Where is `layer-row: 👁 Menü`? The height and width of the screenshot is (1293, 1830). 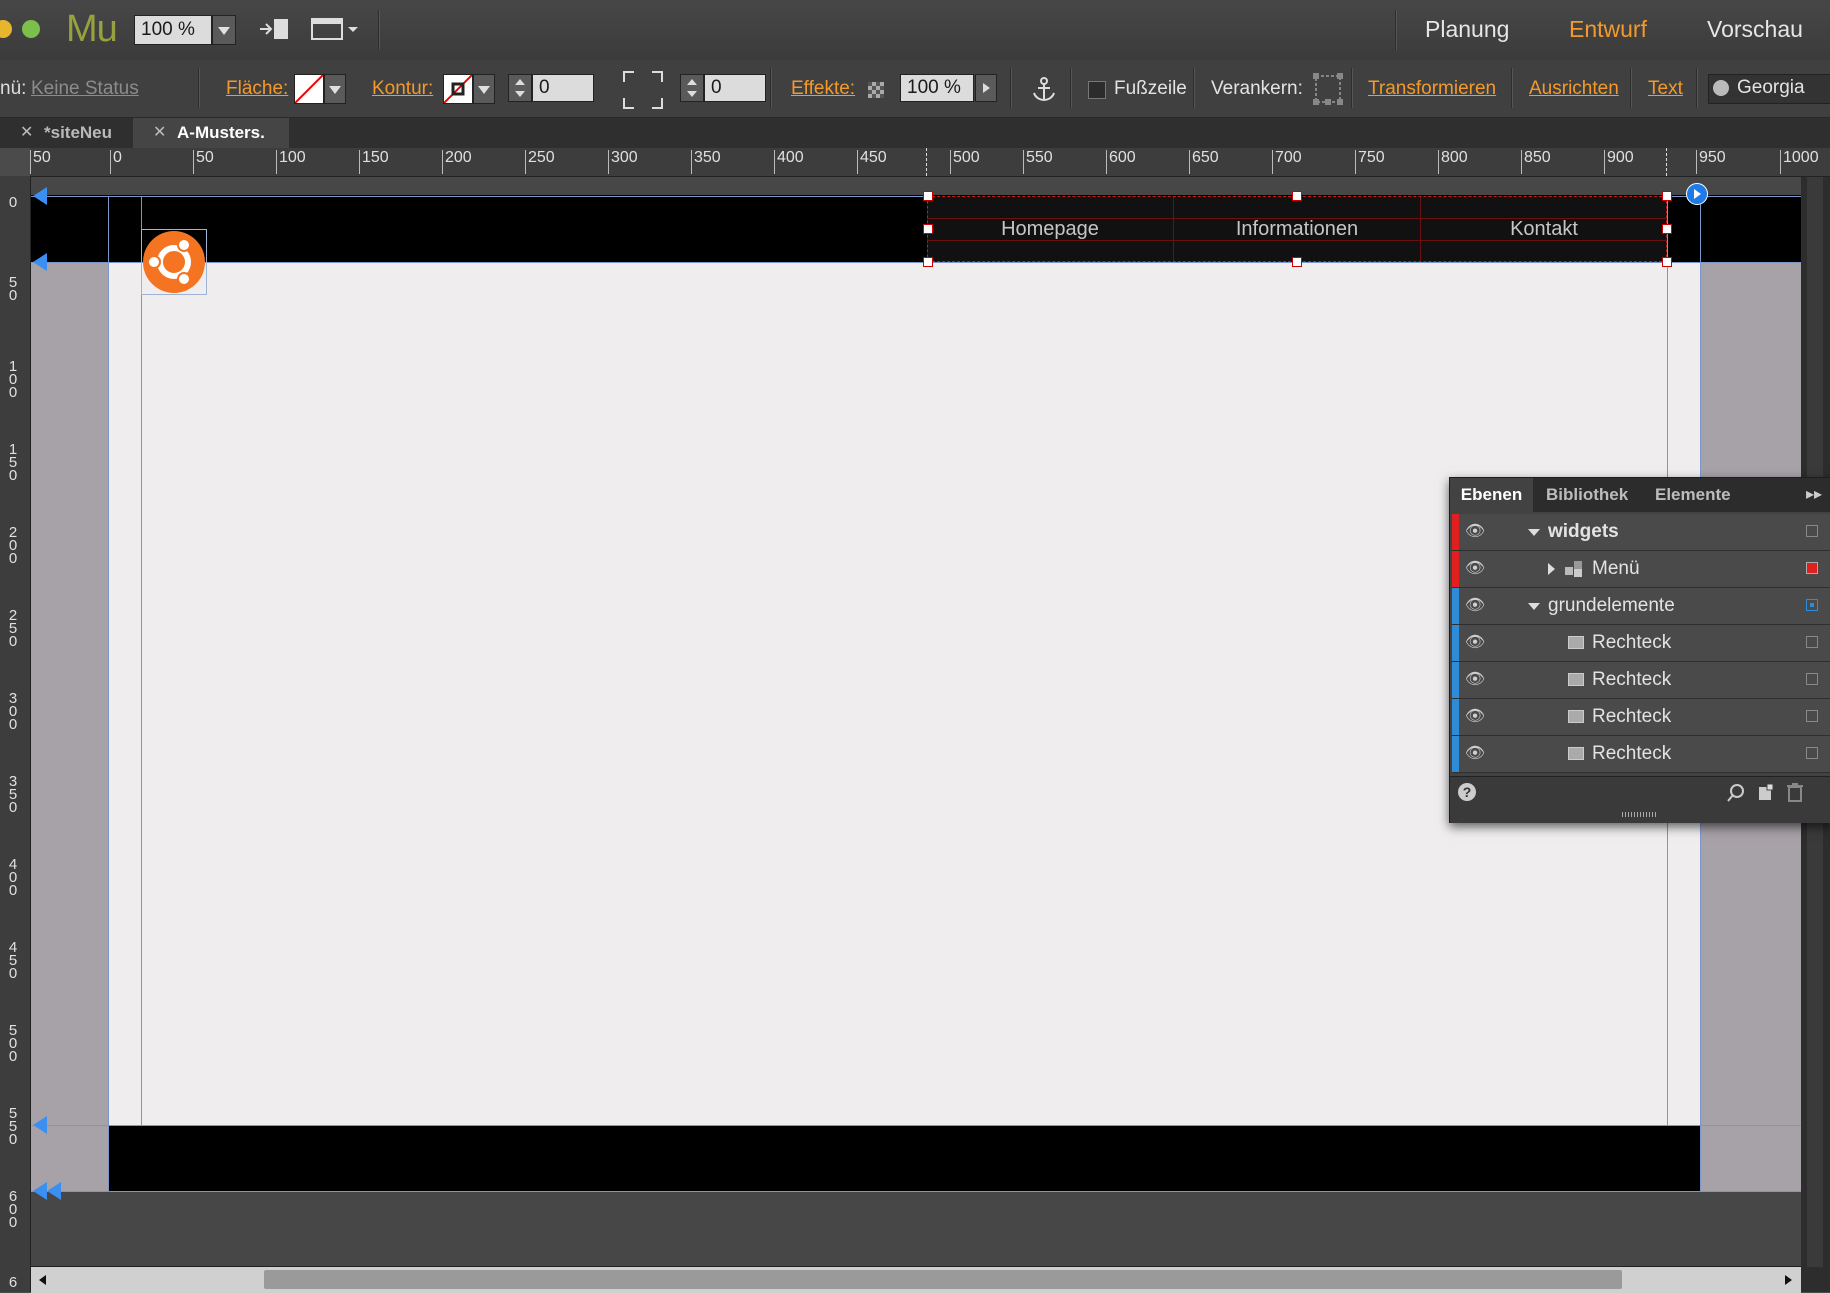
layer-row: 👁 Menü is located at coordinates (1641, 569).